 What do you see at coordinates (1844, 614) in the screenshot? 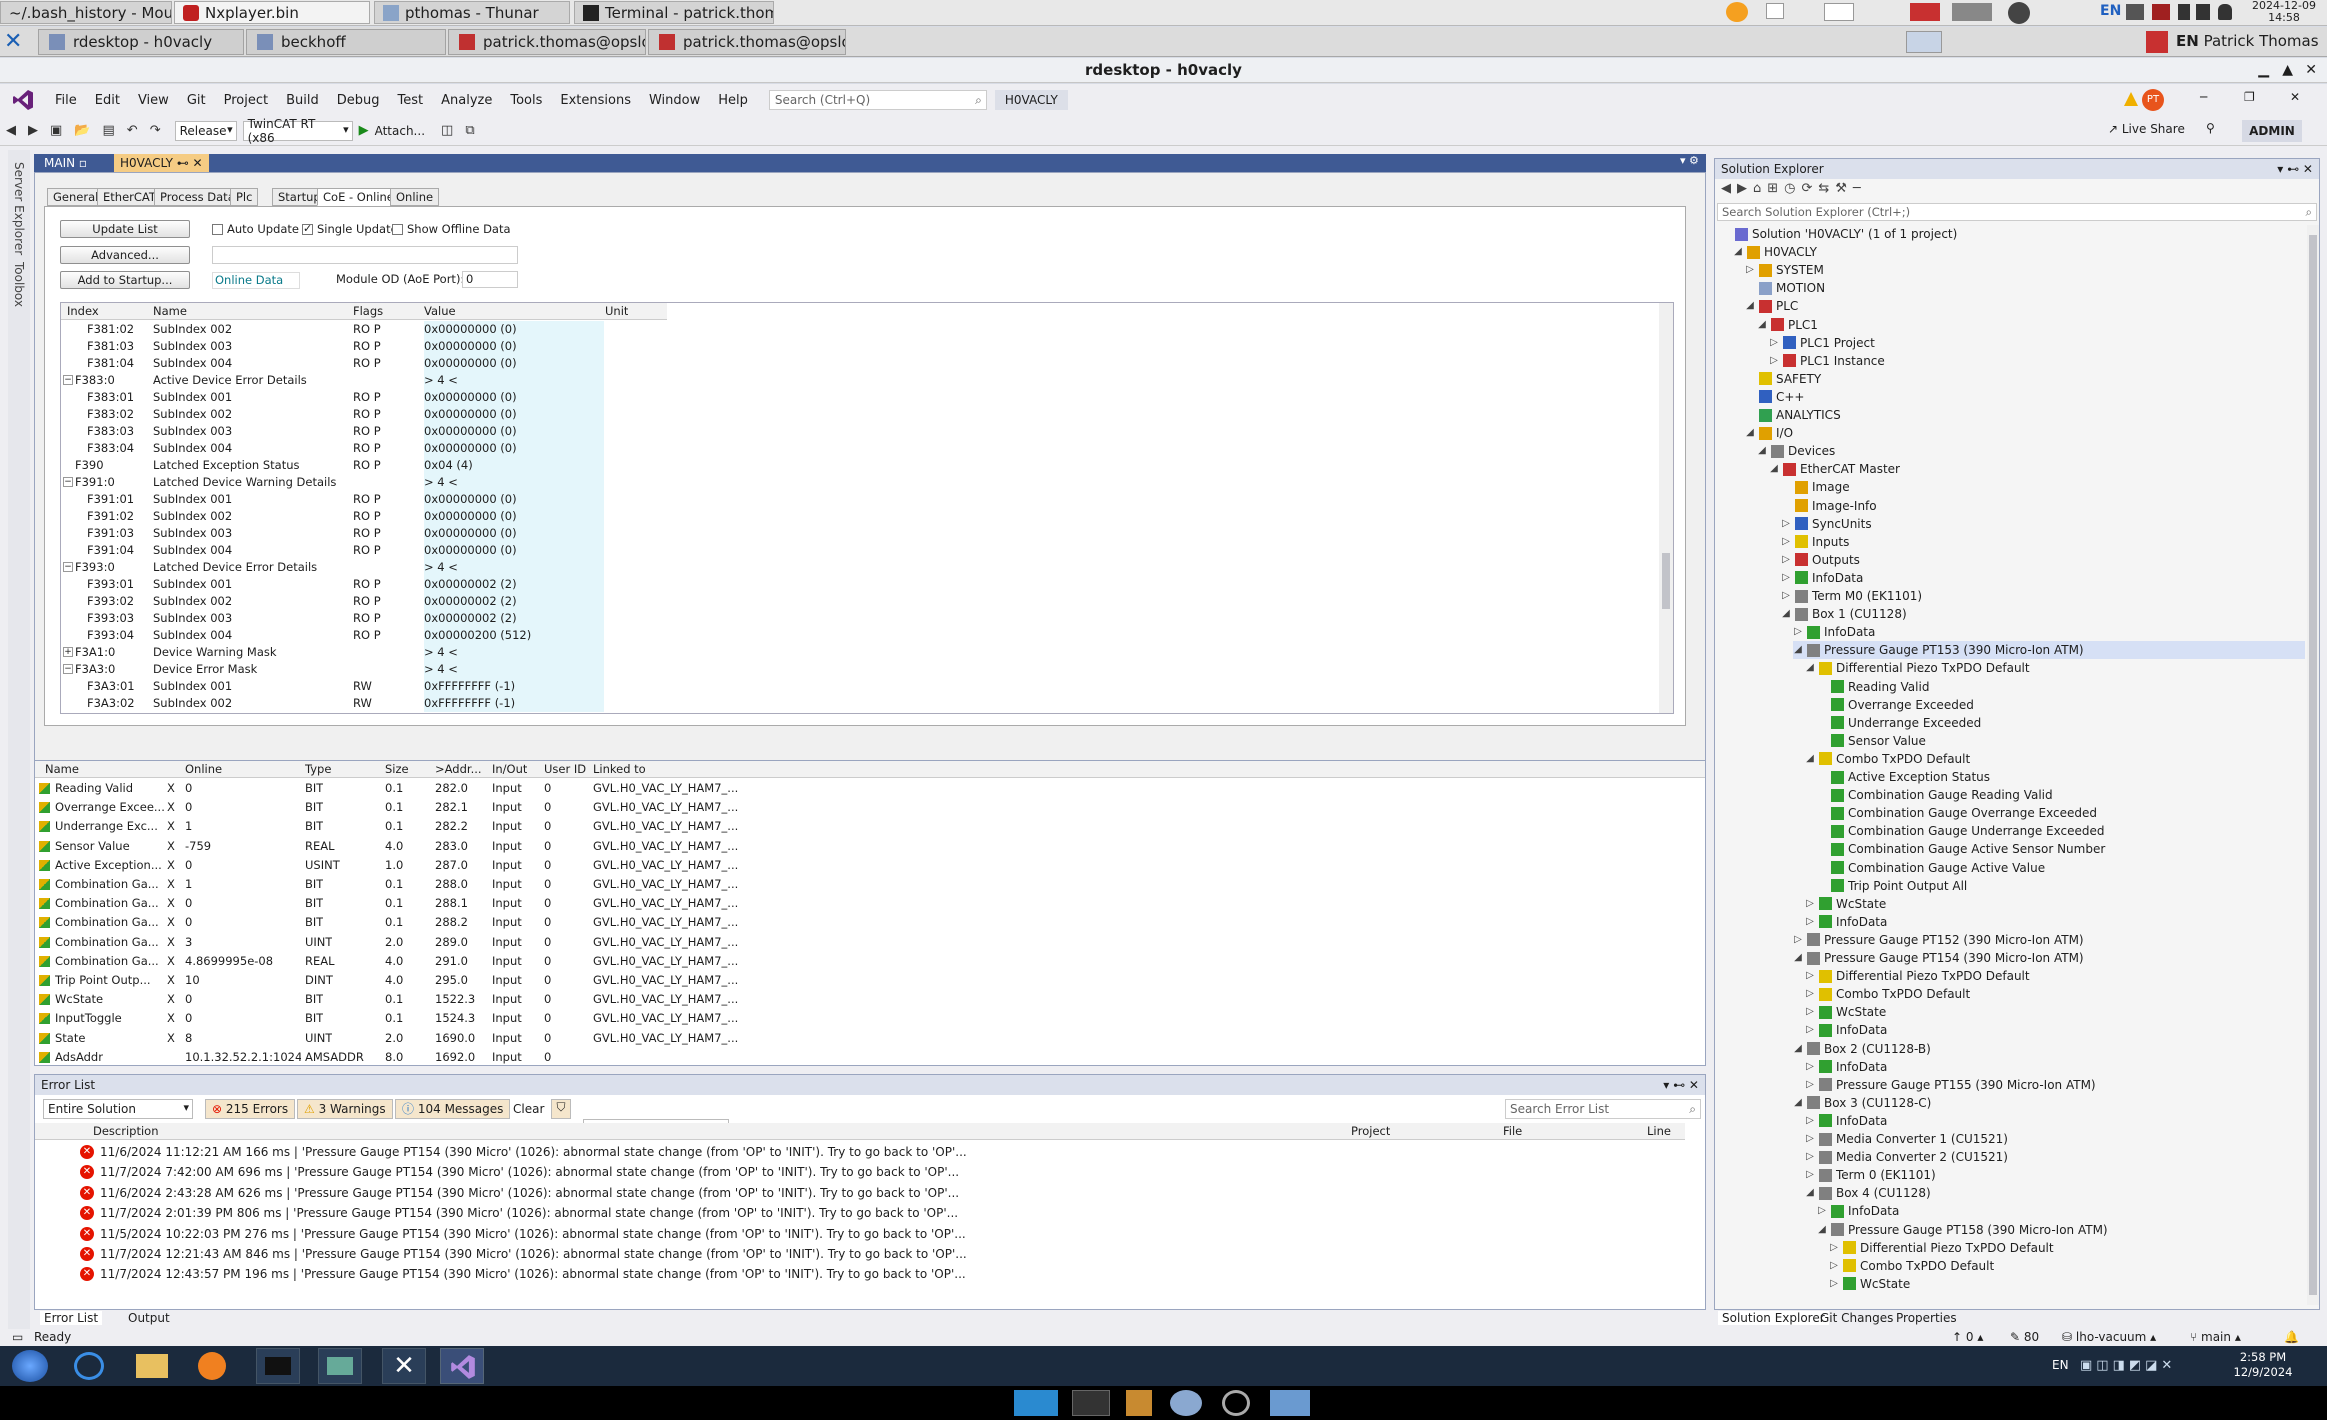
I see `tree-item: ◢ Box 1 (CU1128)` at bounding box center [1844, 614].